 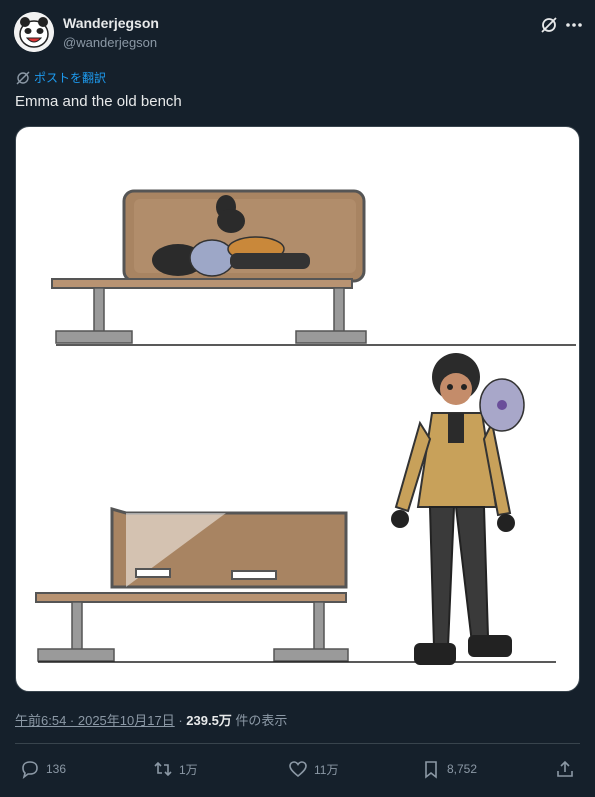 I want to click on post-meta: 午前6:54 · 2025年10月17日 · 239.5万 件の表示, so click(x=151, y=719).